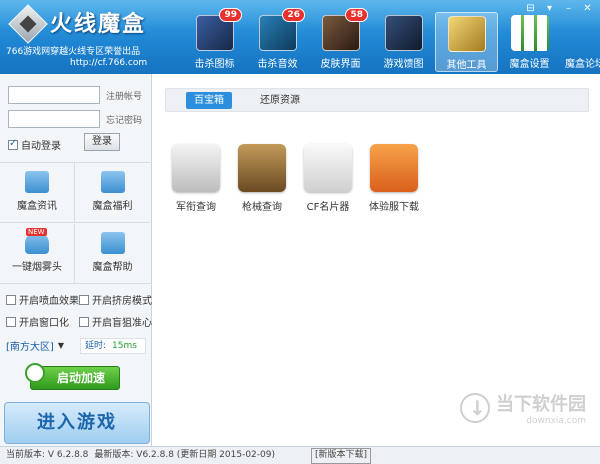 Image resolution: width=600 pixels, height=464 pixels. I want to click on auto-login: 自动登录, so click(34, 144).